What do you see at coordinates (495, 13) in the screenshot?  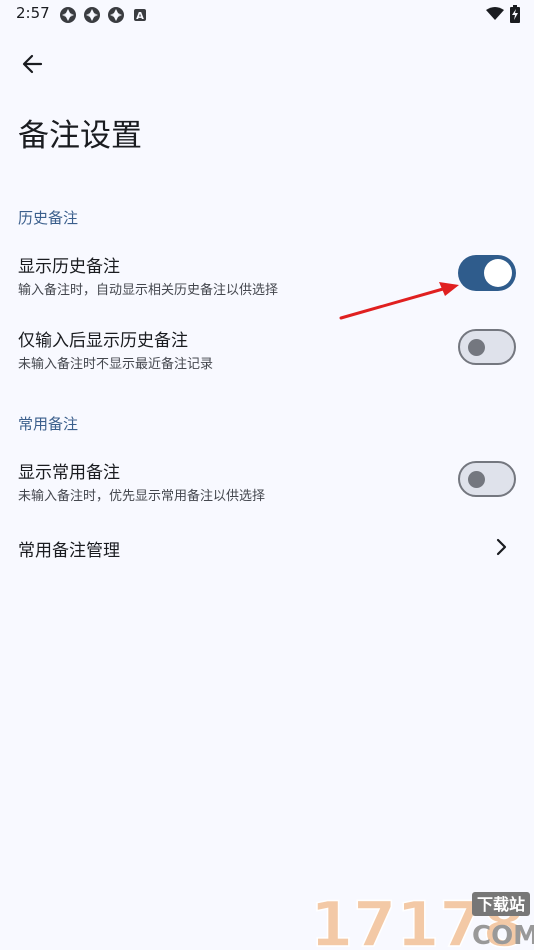 I see `wifi-icon` at bounding box center [495, 13].